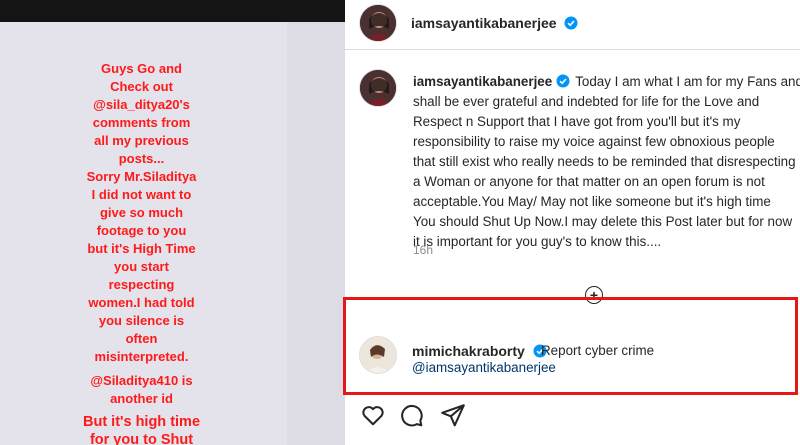 Image resolution: width=800 pixels, height=445 pixels. I want to click on story-text-line: all my previous, so click(141, 140).